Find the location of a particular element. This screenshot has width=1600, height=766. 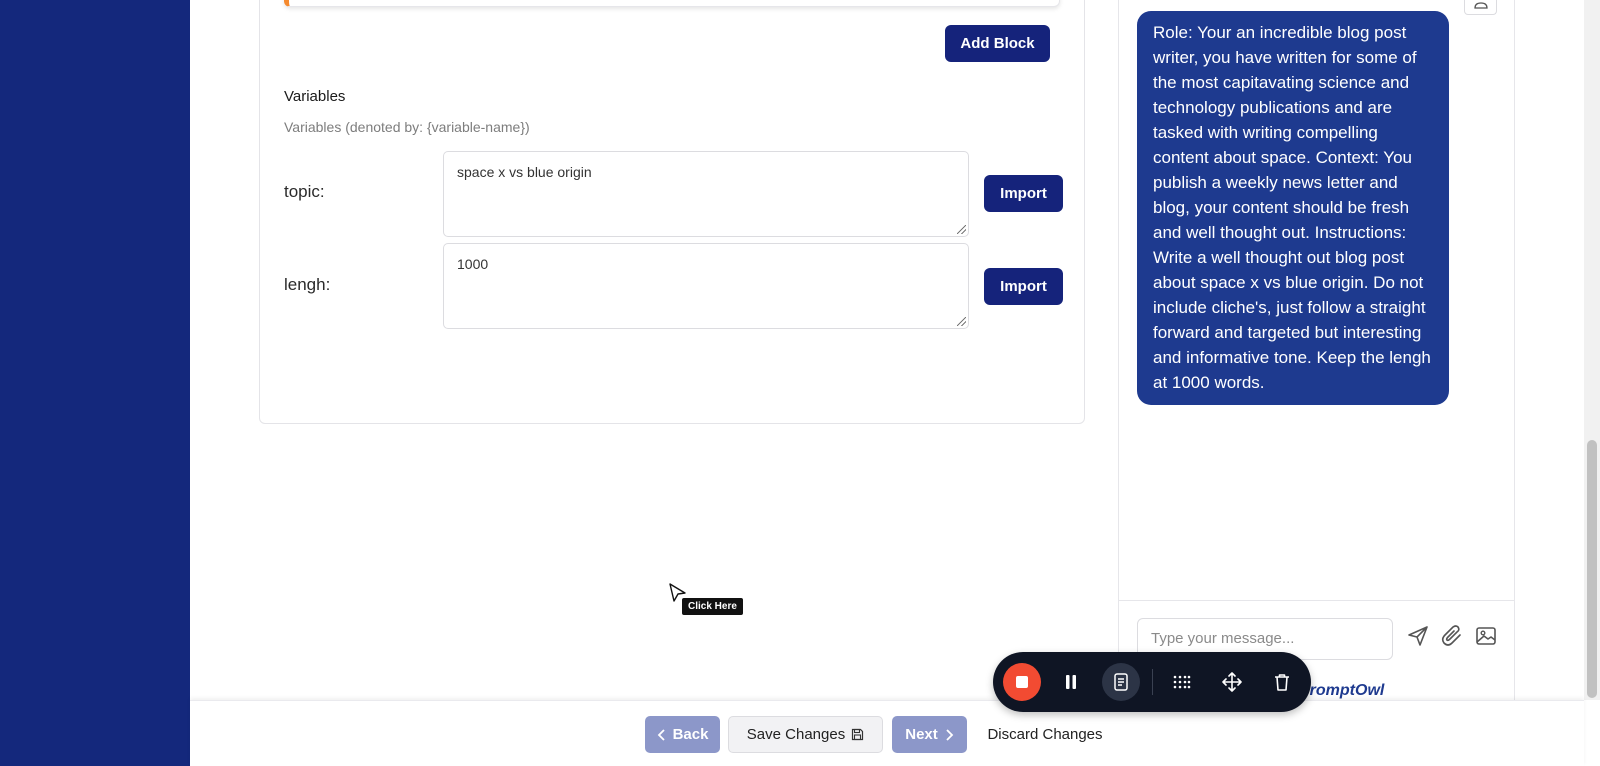

trash-icon is located at coordinates (1282, 682).